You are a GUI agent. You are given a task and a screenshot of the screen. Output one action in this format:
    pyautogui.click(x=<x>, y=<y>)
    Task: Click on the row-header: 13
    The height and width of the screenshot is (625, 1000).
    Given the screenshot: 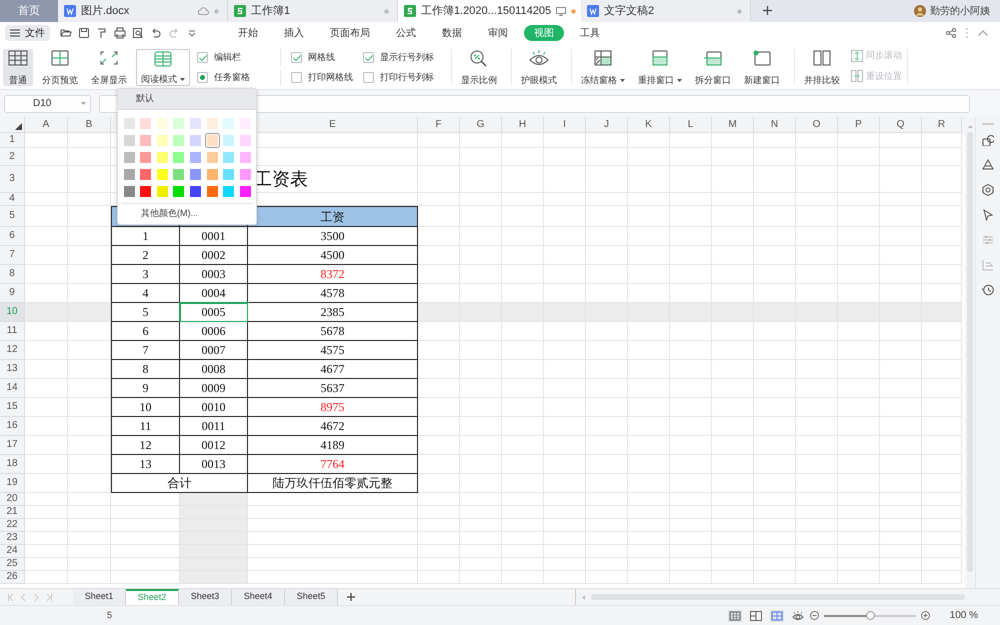 What is the action you would take?
    pyautogui.click(x=12, y=369)
    